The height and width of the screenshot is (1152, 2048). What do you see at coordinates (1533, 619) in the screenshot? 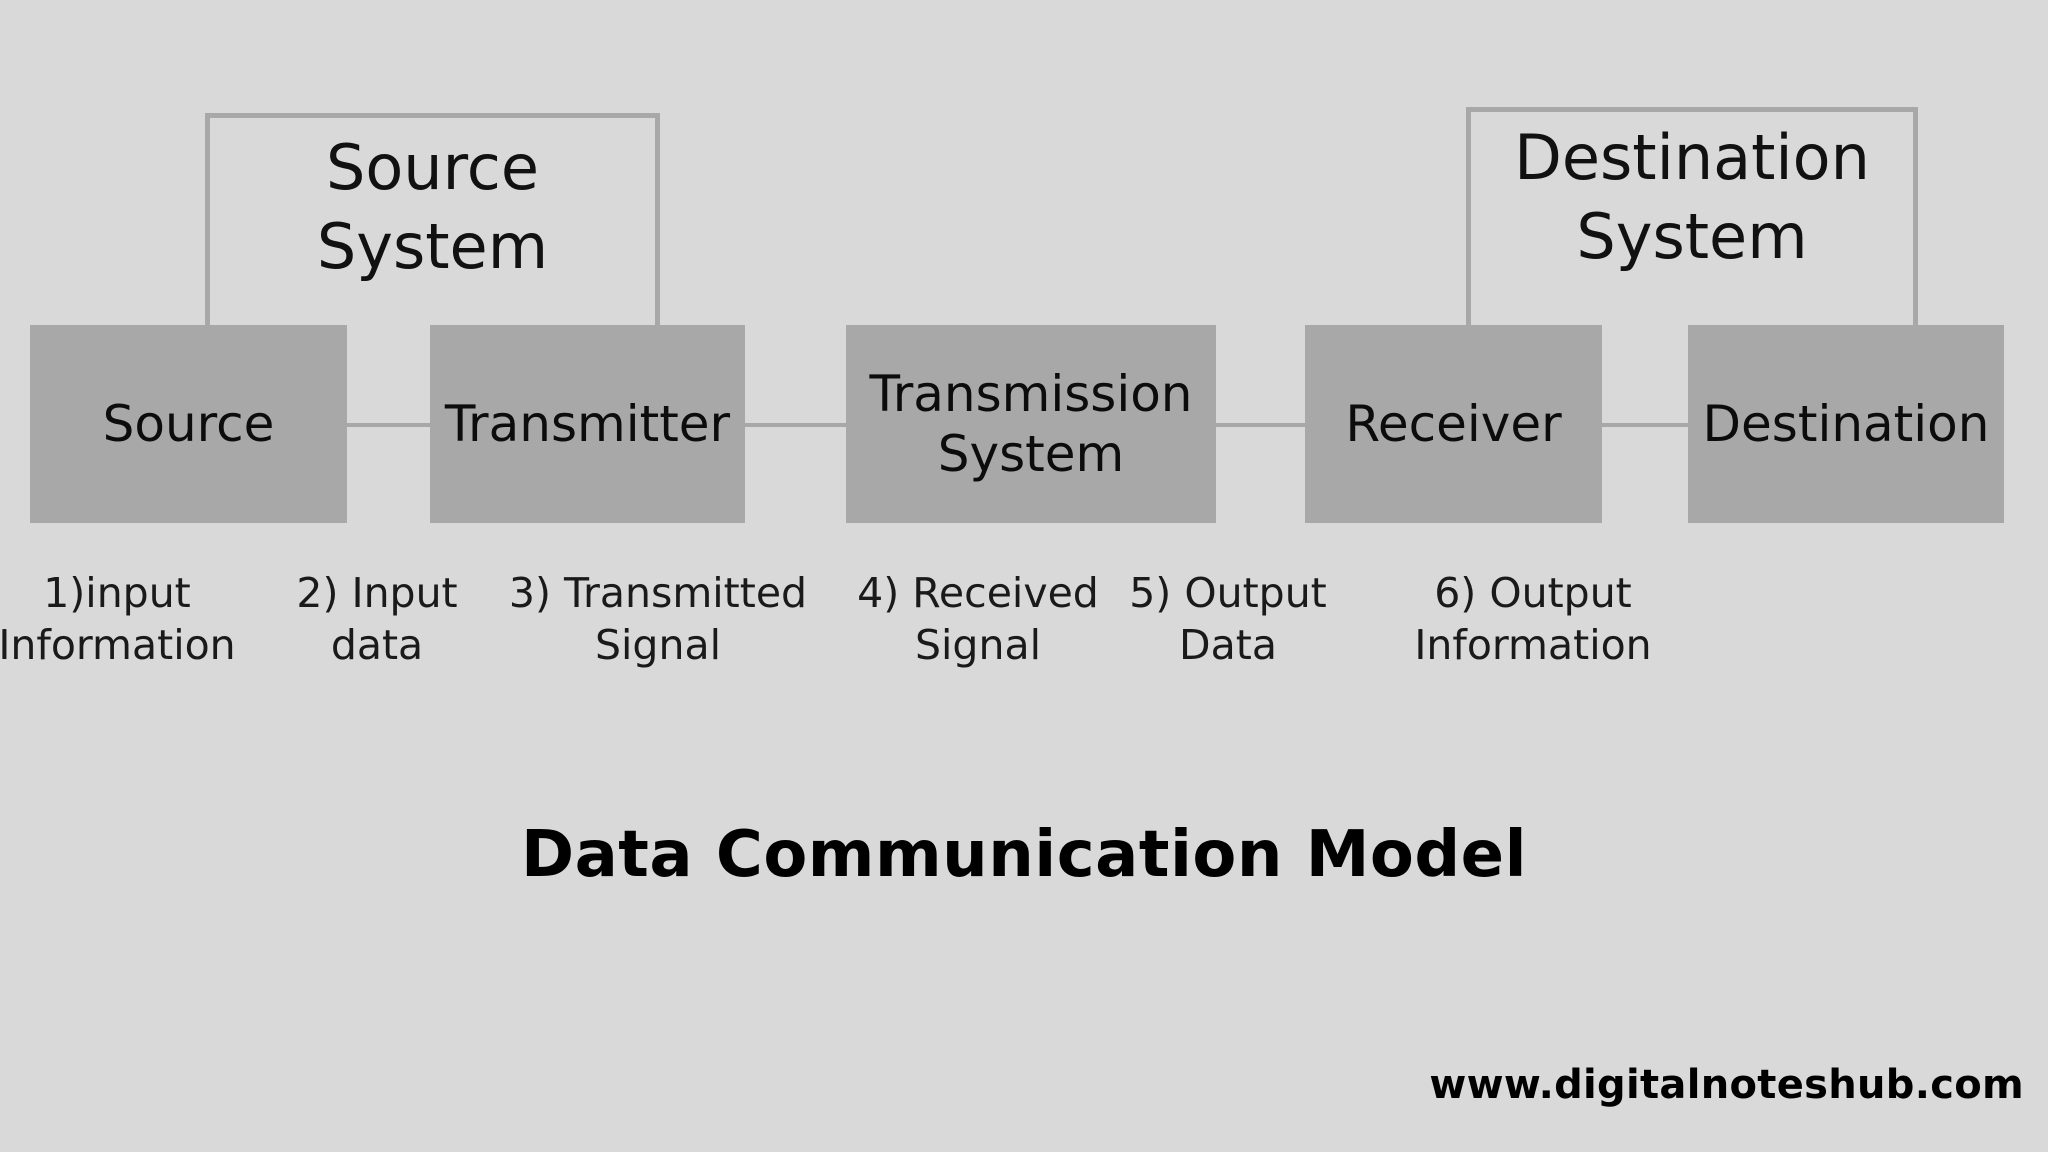
I see `step-label-6: 6) Output Information` at bounding box center [1533, 619].